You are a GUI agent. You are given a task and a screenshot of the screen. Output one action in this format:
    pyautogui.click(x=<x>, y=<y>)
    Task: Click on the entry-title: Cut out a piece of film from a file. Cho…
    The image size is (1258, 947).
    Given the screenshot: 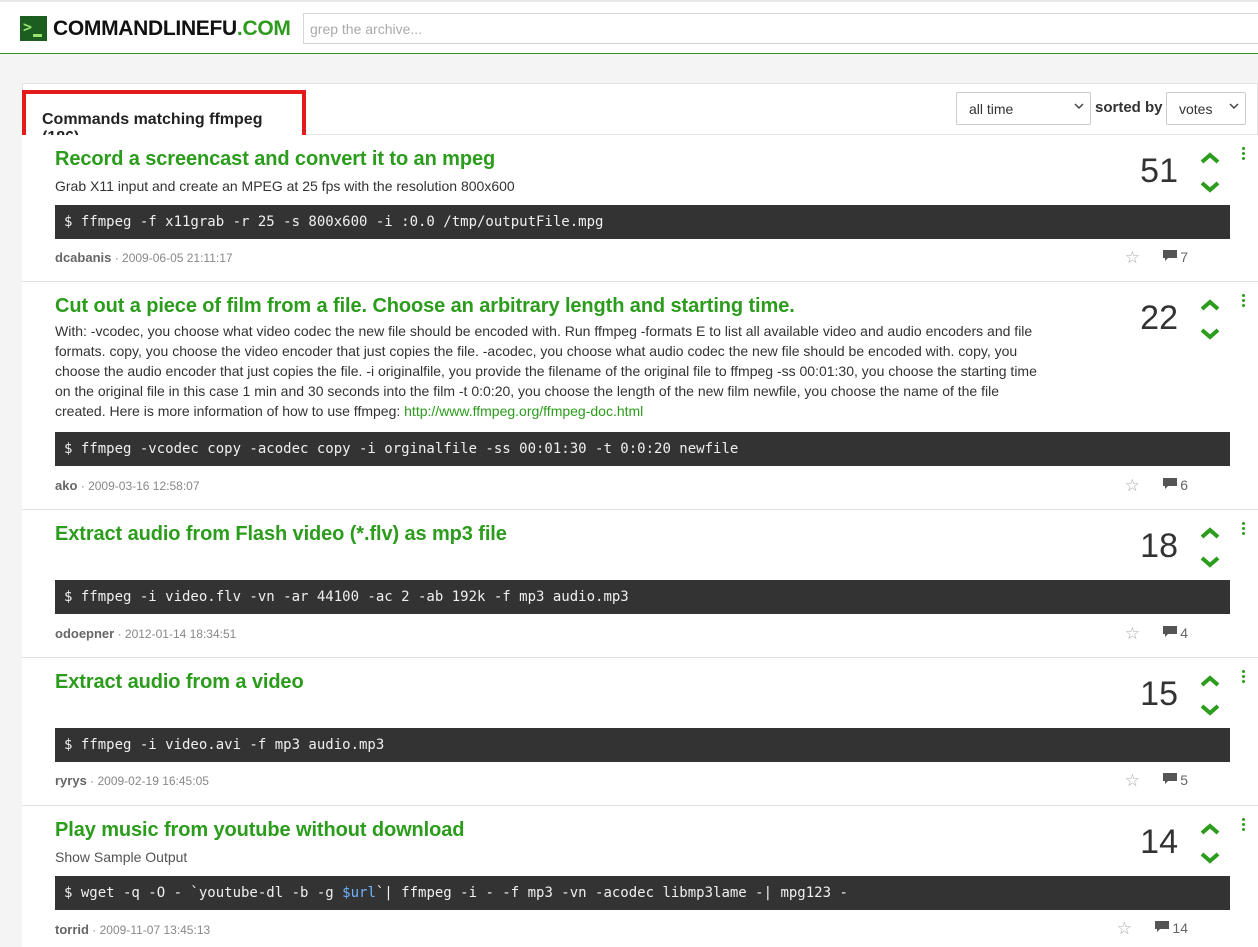 What is the action you would take?
    pyautogui.click(x=425, y=306)
    